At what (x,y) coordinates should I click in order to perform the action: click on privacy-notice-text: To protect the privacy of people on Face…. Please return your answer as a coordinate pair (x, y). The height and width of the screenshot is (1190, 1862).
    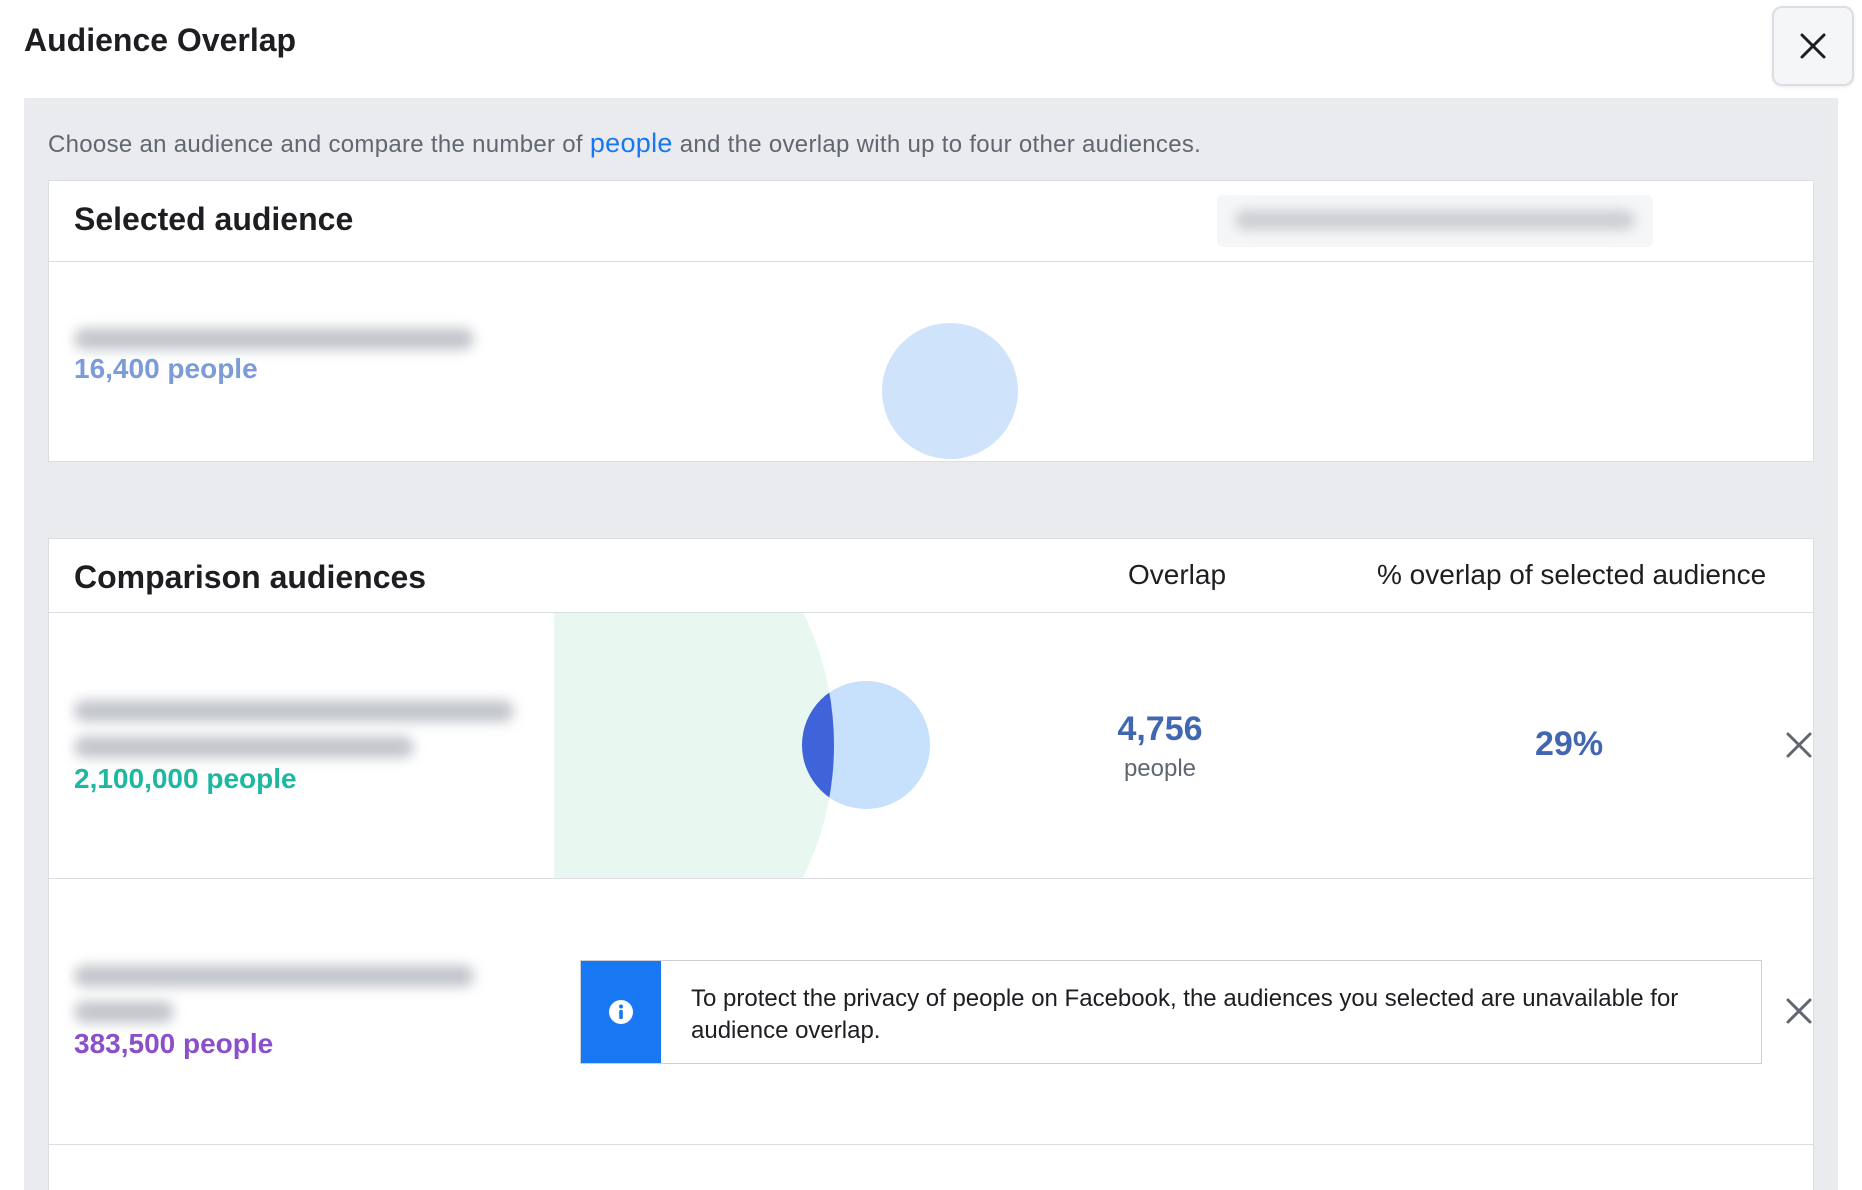
    Looking at the image, I should click on (1185, 1014).